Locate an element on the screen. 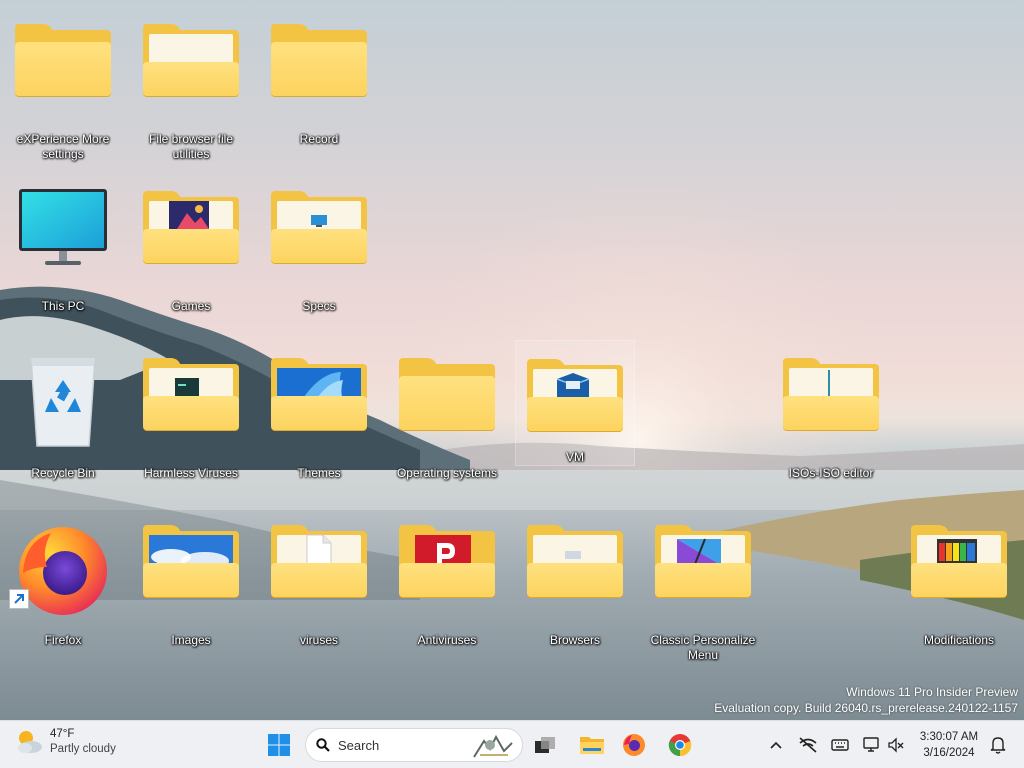 The height and width of the screenshot is (768, 1024). desktop-icon-label: Classic Personalize Menu is located at coordinates (703, 647).